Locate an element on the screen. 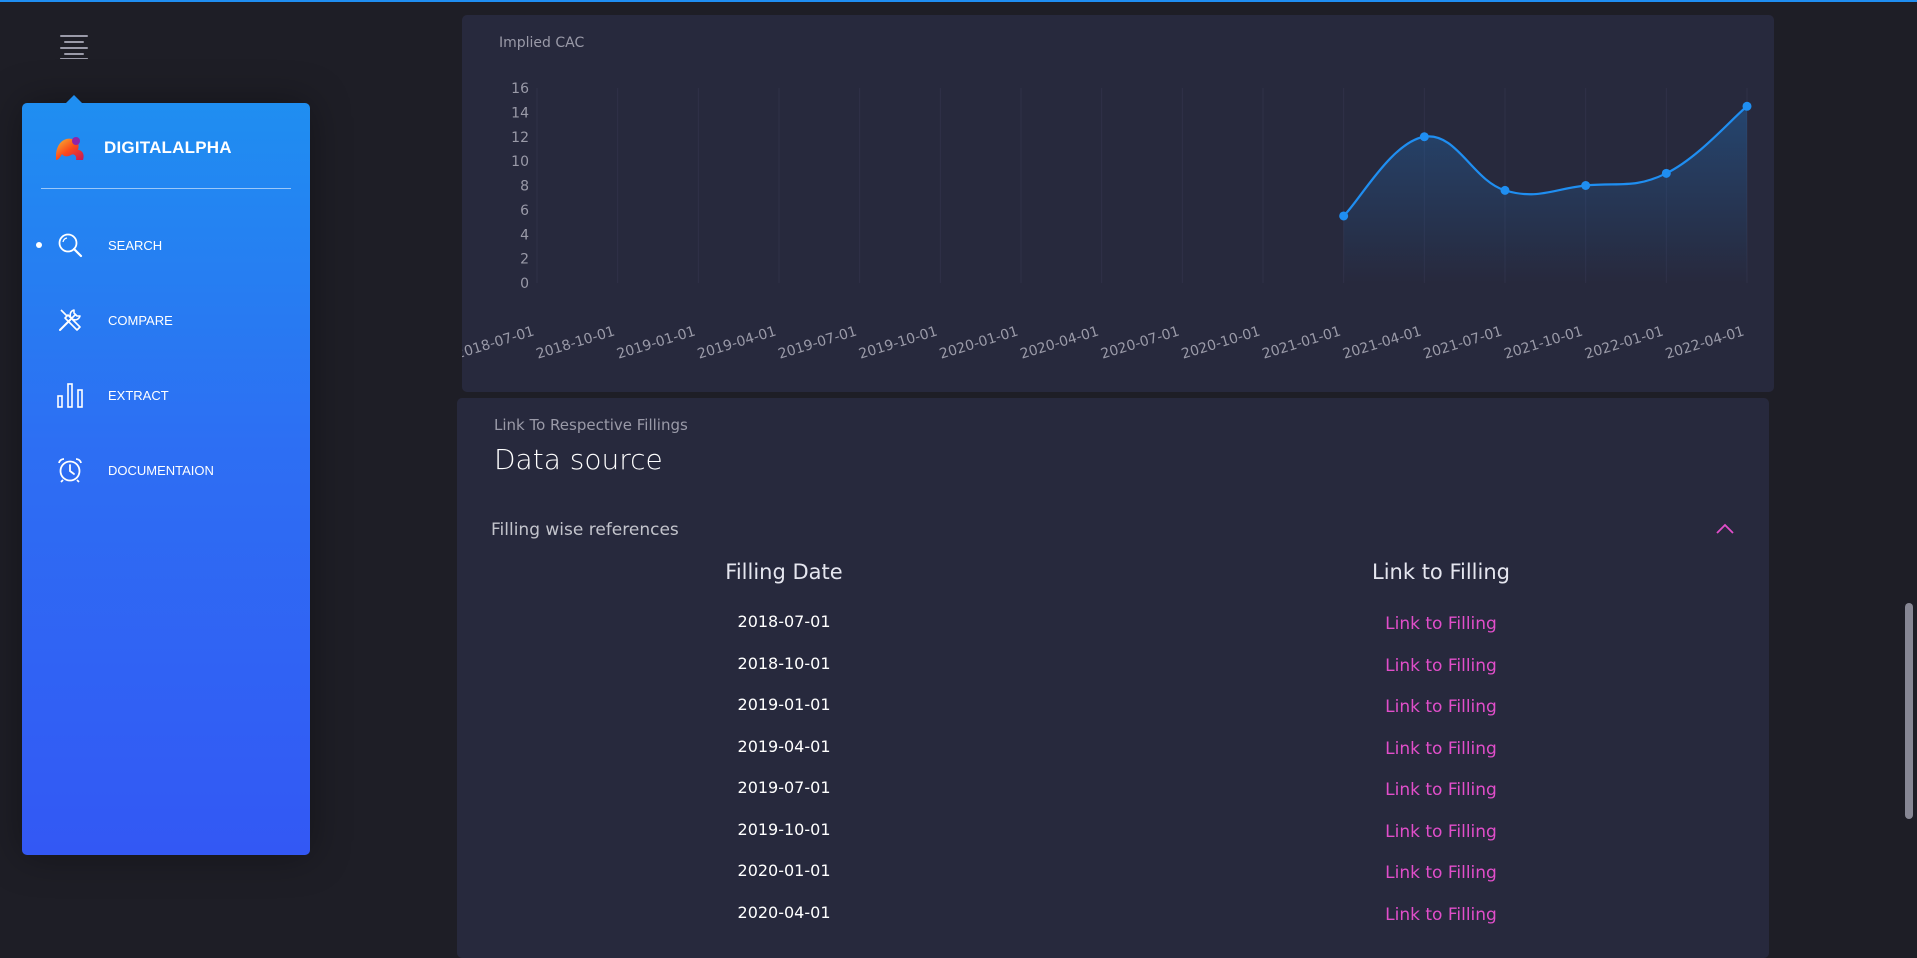  series-area is located at coordinates (1545, 194).